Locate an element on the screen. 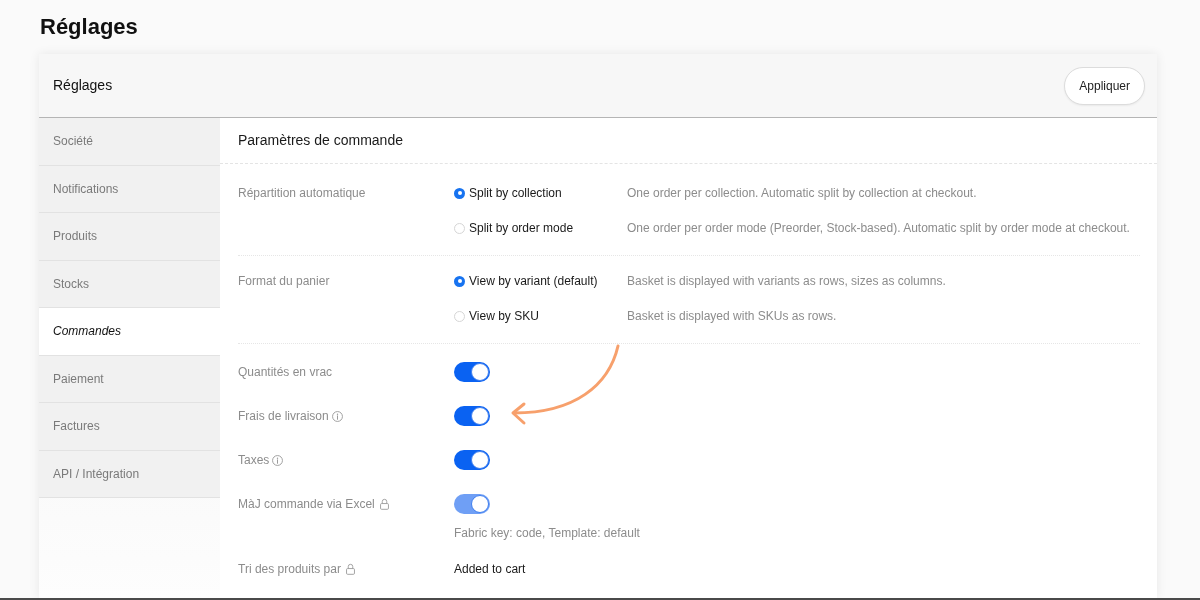 The image size is (1200, 600). sidebar-item: API / Intégration is located at coordinates (129, 474).